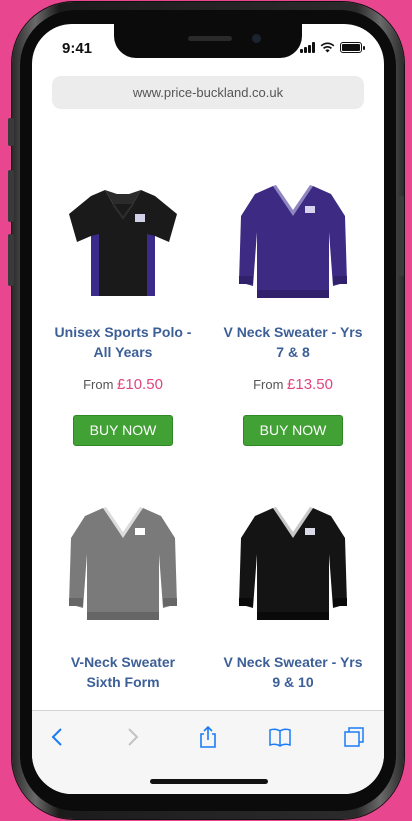 Image resolution: width=412 pixels, height=821 pixels. Describe the element at coordinates (256, 38) in the screenshot. I see `front-camera` at that location.